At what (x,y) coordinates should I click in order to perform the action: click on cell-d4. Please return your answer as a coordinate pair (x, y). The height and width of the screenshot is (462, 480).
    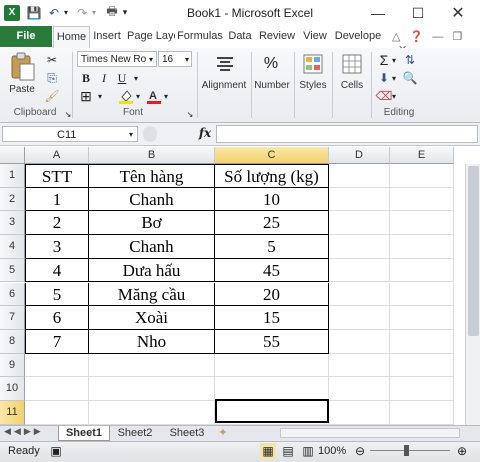
    Looking at the image, I should click on (359, 247).